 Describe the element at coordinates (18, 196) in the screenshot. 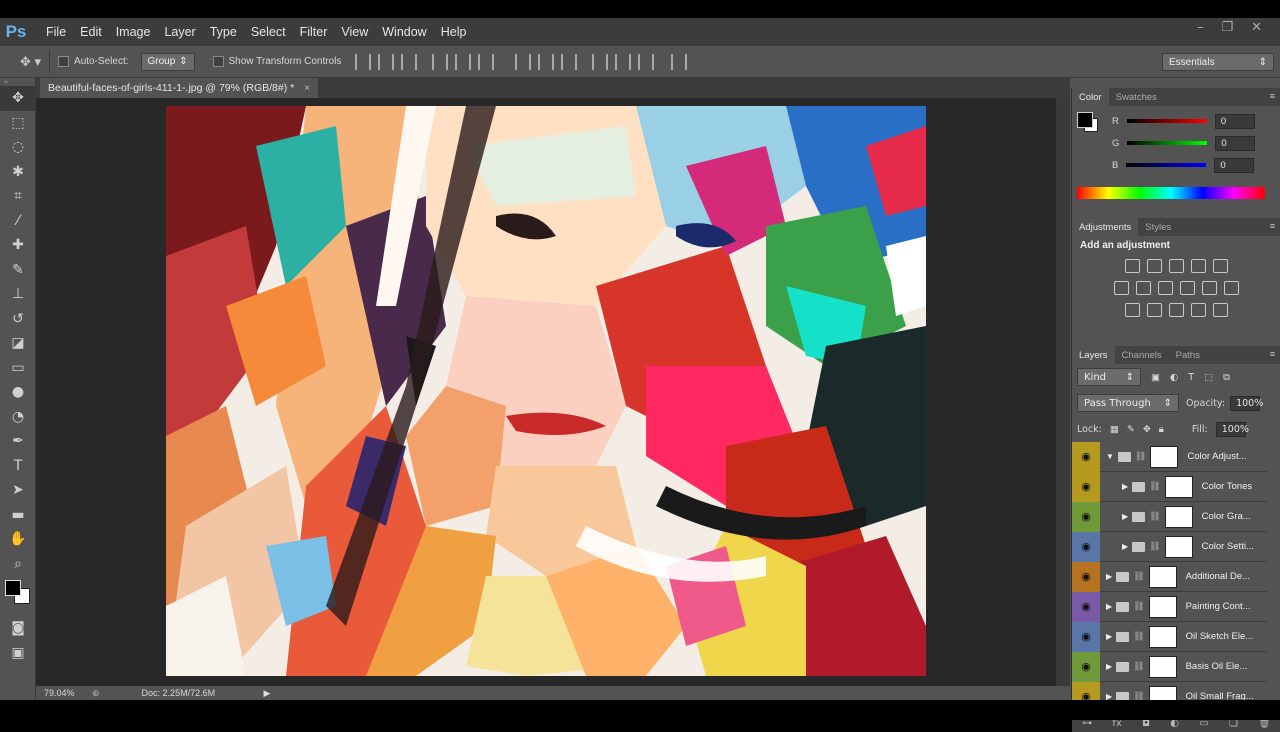

I see `crop-tool-icon: ⌗` at that location.